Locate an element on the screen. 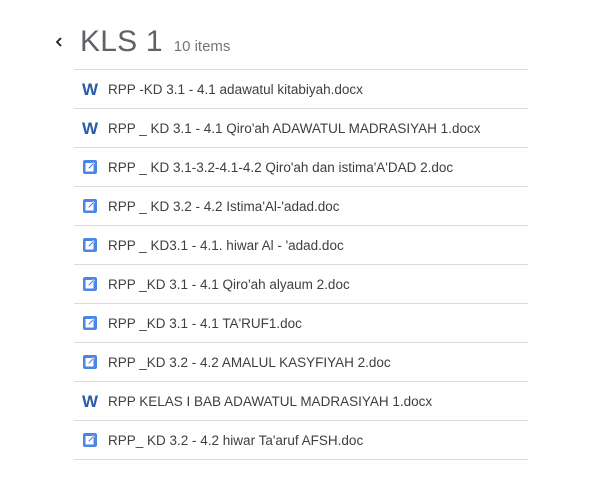 The width and height of the screenshot is (600, 485). back-chevron-icon is located at coordinates (59, 42).